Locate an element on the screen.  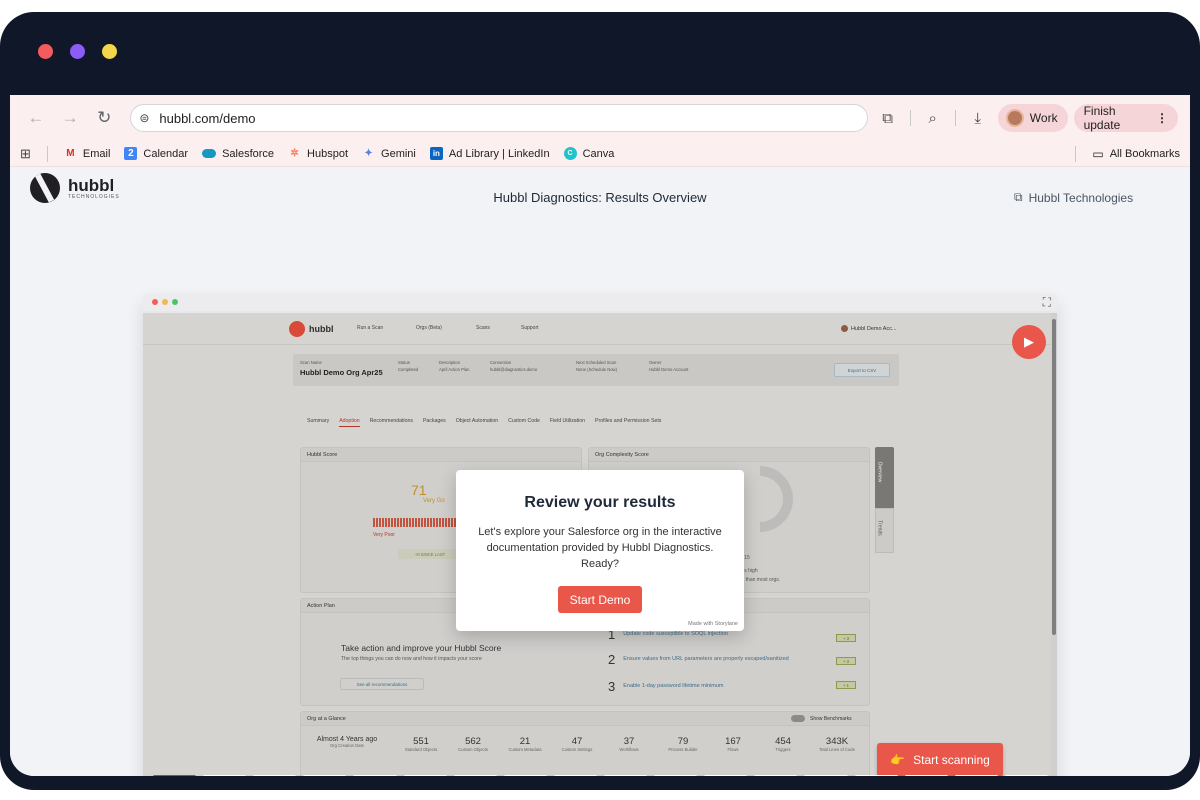
scroll-thumb is located at coordinates (1054, 477).